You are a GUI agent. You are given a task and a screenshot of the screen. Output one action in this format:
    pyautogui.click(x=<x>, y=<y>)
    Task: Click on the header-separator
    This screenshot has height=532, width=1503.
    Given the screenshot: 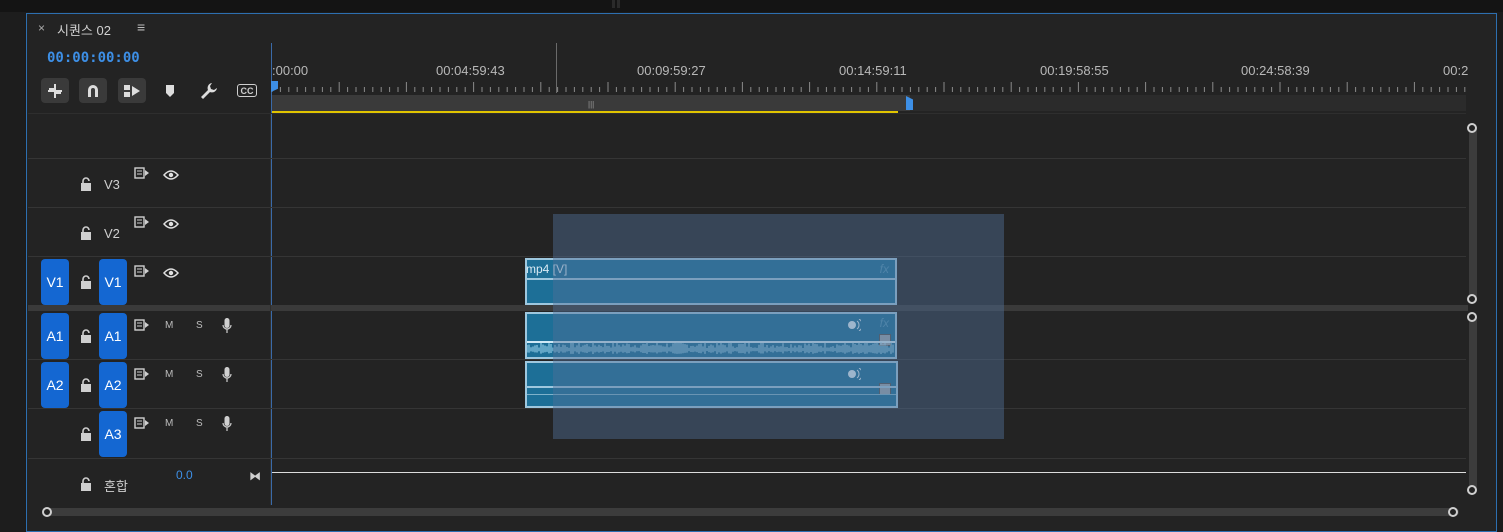 What is the action you would take?
    pyautogui.click(x=270, y=309)
    